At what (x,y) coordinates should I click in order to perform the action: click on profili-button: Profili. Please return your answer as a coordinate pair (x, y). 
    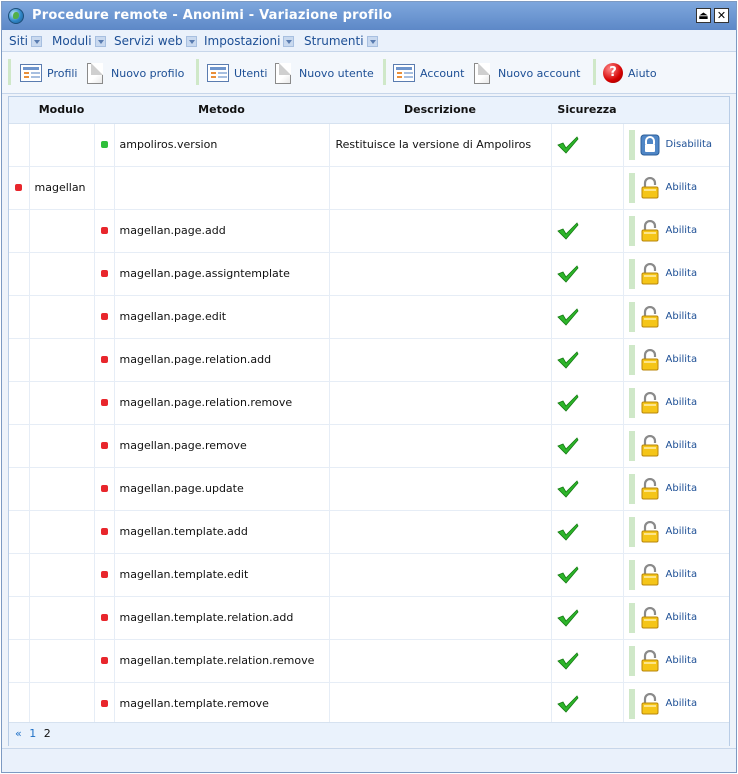
    Looking at the image, I should click on (49, 73).